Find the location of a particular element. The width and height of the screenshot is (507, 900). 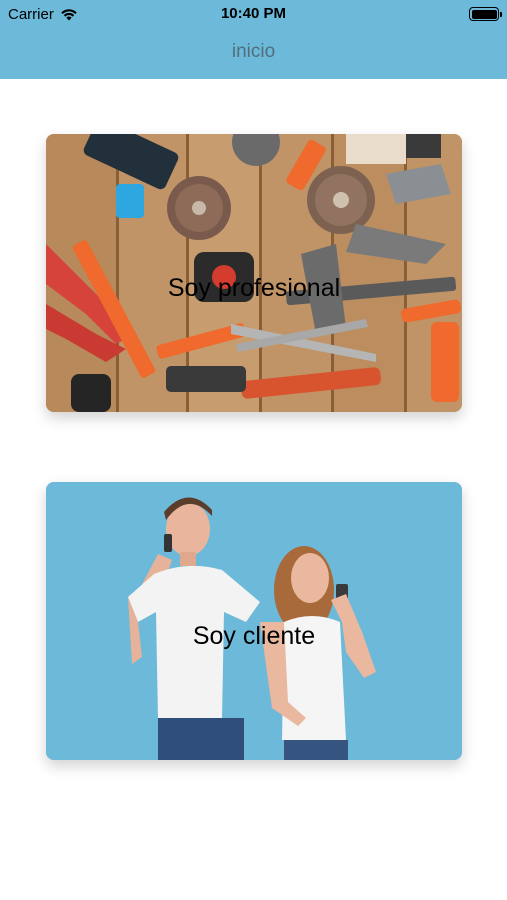

battery-fill is located at coordinates (484, 14).